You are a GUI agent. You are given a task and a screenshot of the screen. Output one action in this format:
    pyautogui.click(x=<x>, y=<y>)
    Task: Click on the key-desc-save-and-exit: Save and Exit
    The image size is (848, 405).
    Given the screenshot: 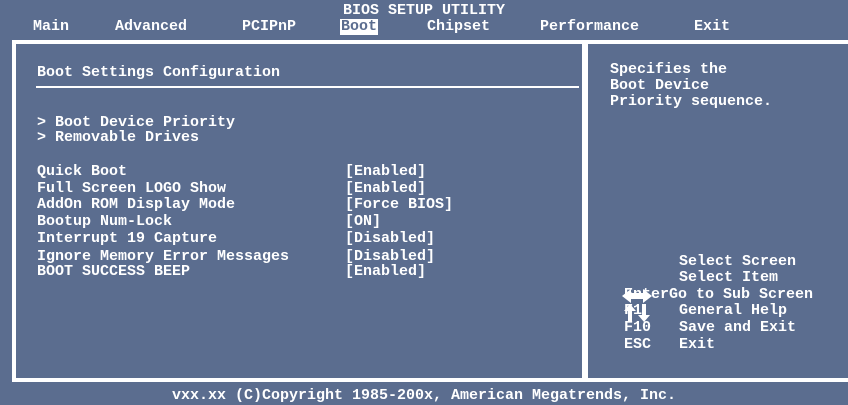 What is the action you would take?
    pyautogui.click(x=738, y=327)
    